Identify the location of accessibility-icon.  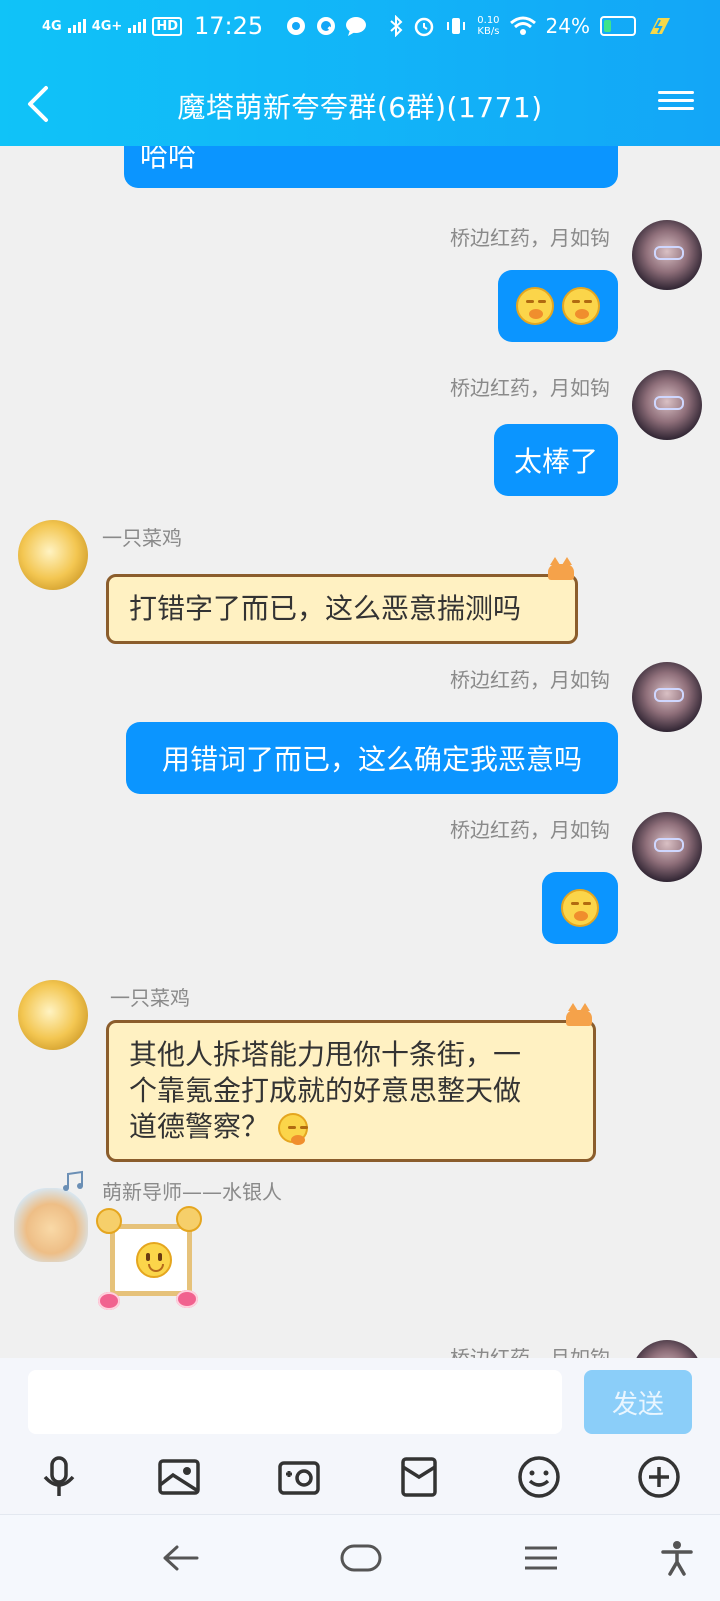
(677, 1558).